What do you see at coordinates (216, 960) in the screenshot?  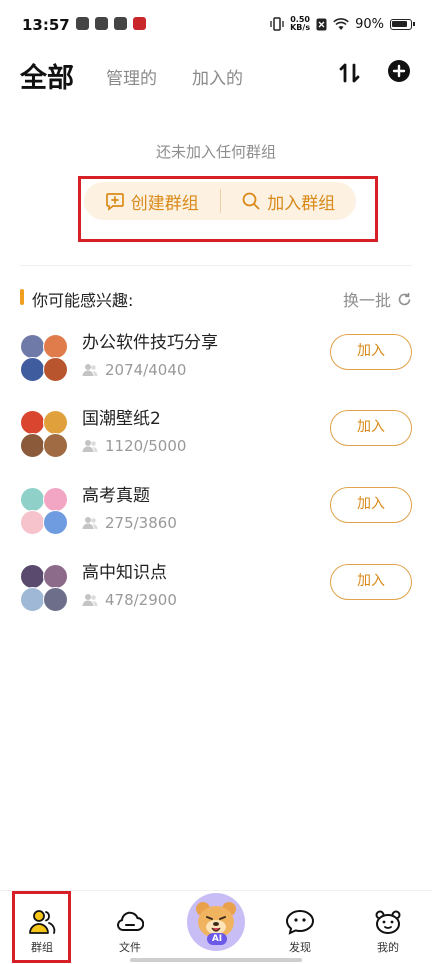 I see `home-indicator` at bounding box center [216, 960].